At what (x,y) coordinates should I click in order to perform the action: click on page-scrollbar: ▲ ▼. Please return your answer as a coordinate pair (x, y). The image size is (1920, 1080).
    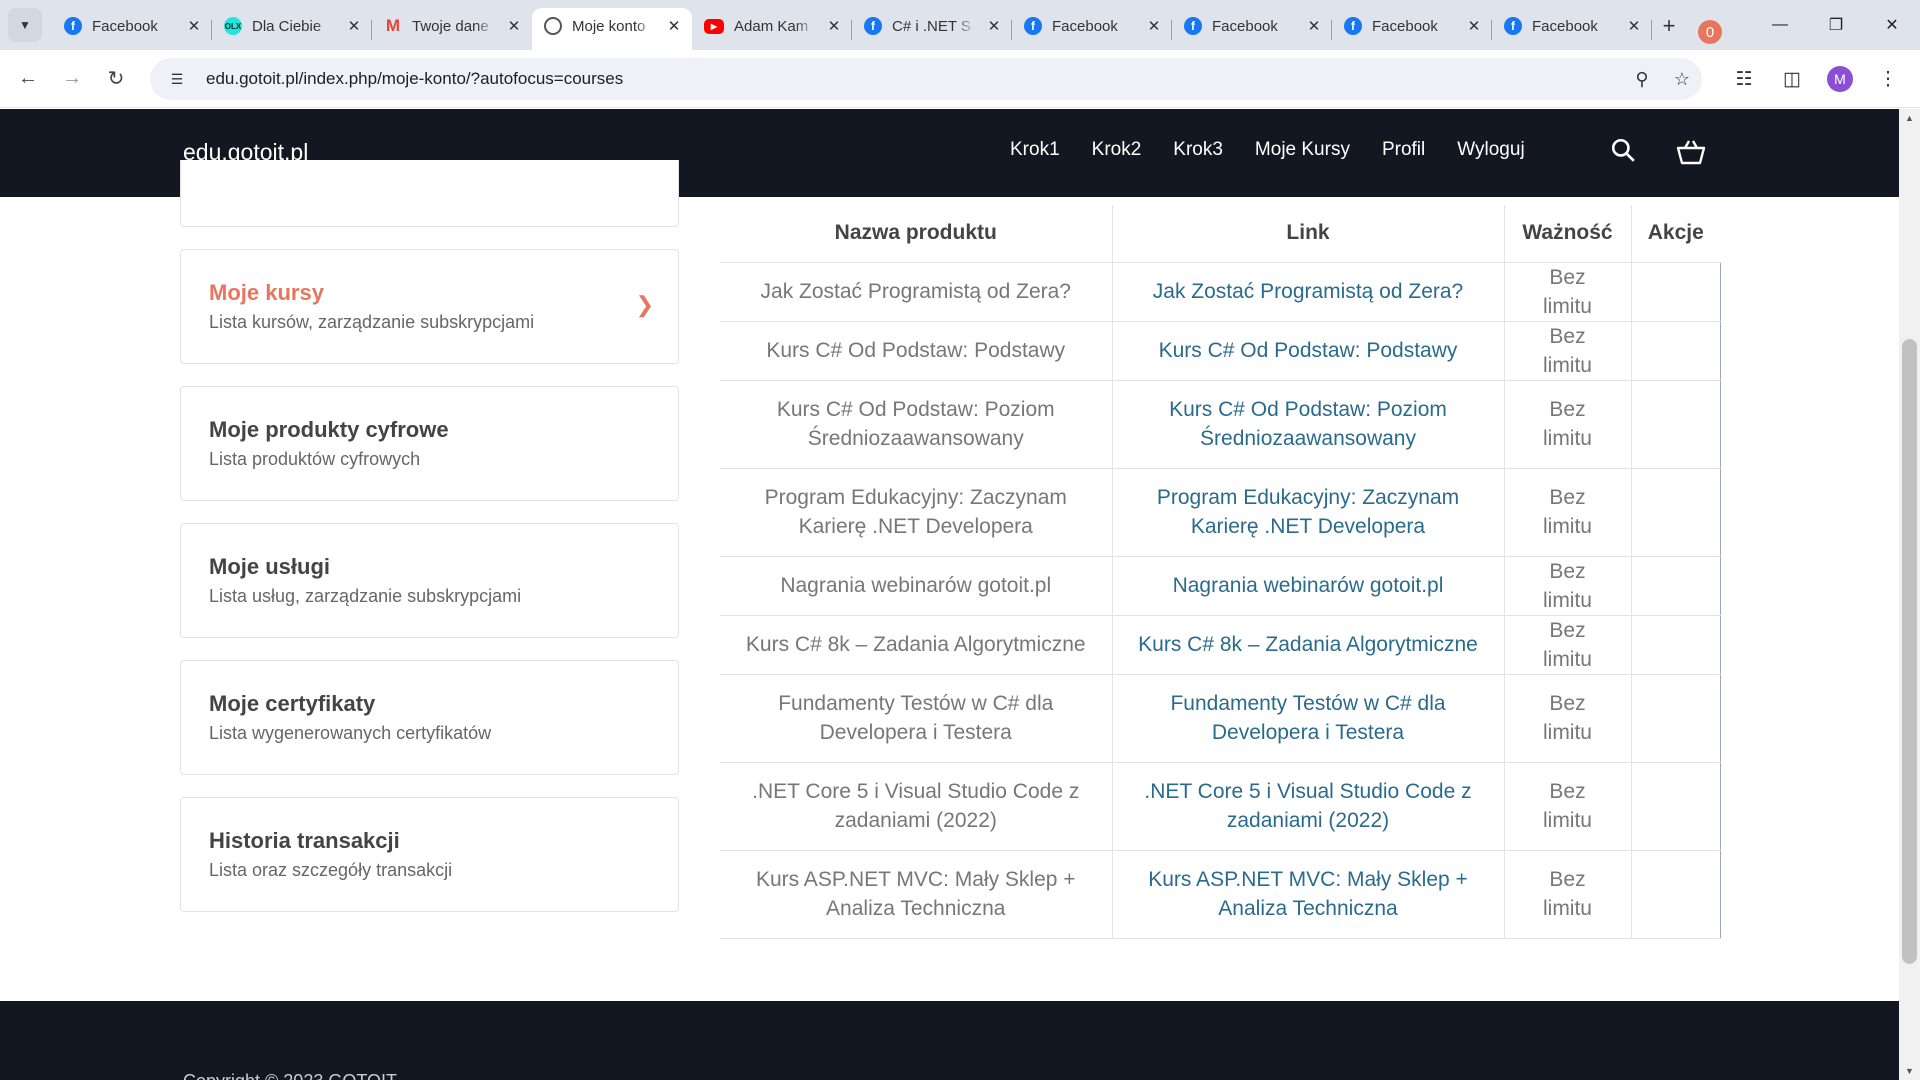
    Looking at the image, I should click on (1909, 594).